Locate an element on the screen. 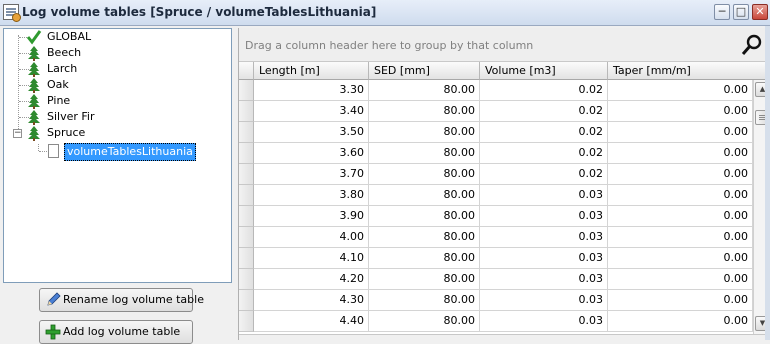 The image size is (770, 344). table-row: 3.90 80.00 0.03 0.00 is located at coordinates (496, 216).